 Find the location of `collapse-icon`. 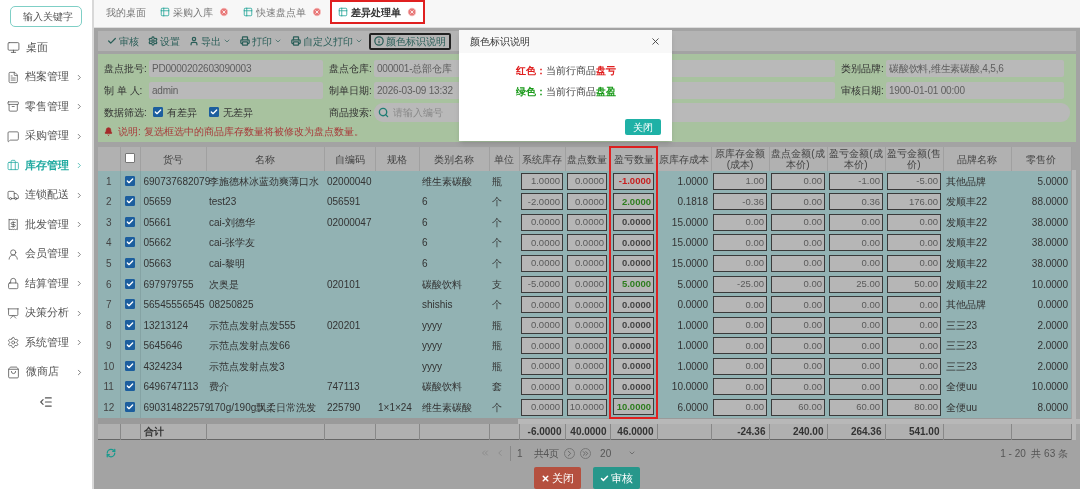

collapse-icon is located at coordinates (46, 402).